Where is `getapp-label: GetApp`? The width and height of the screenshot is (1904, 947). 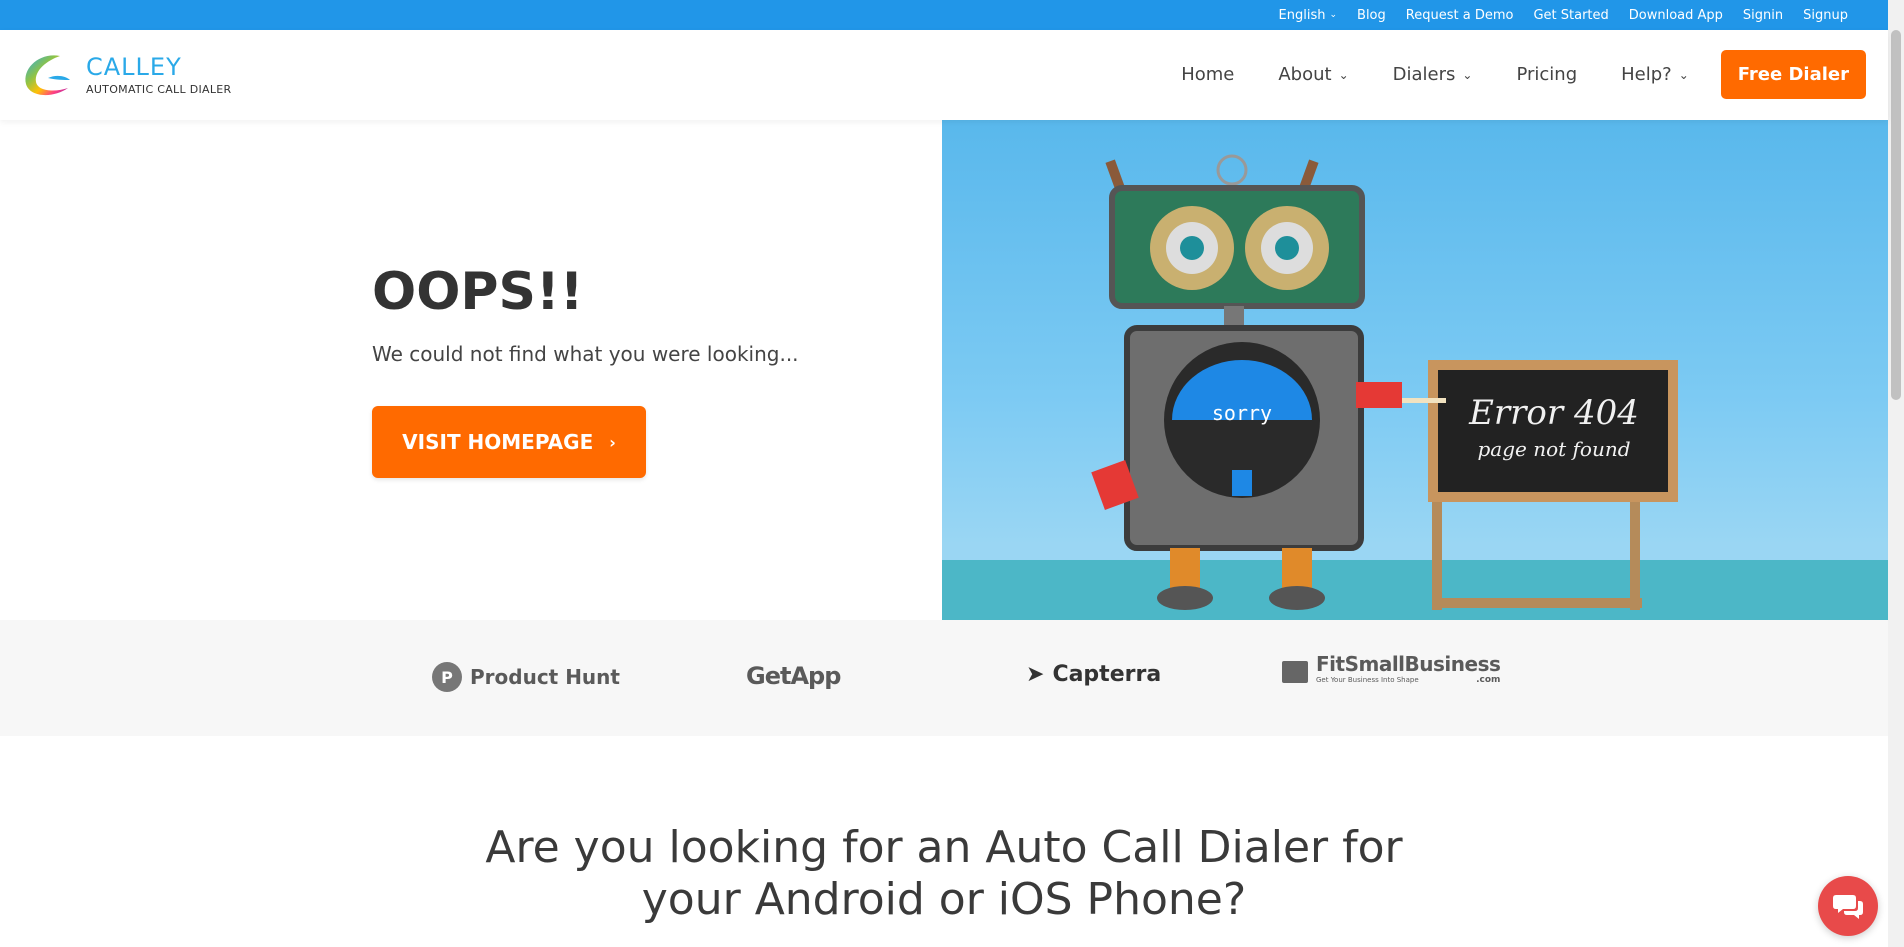
getapp-label: GetApp is located at coordinates (793, 676).